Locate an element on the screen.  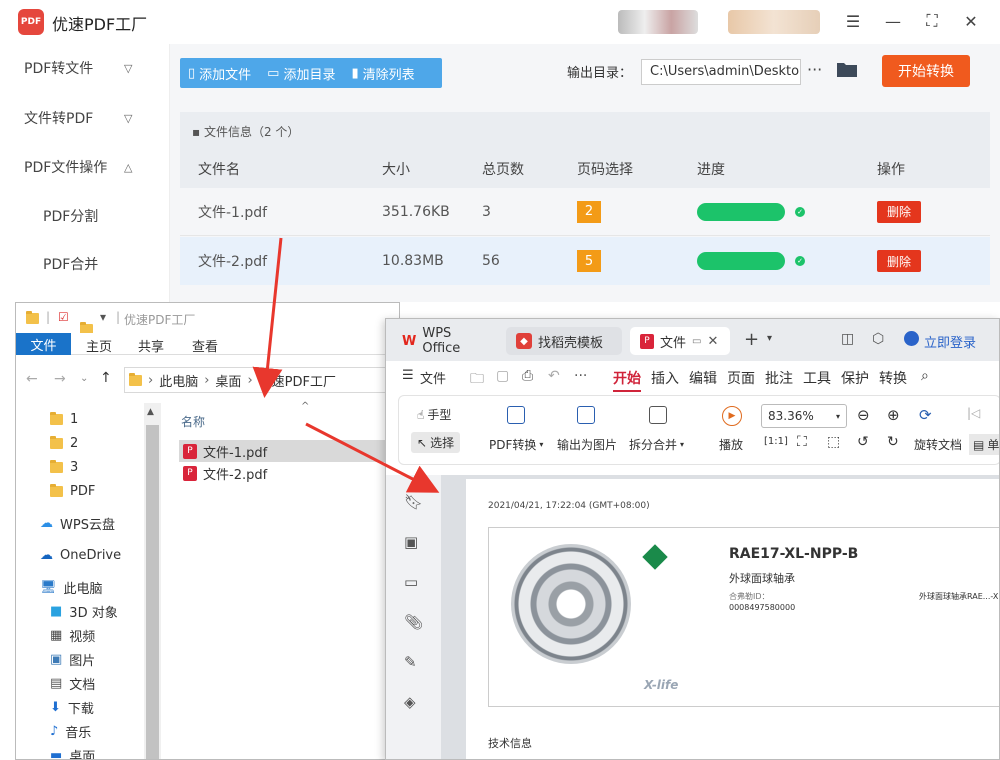
breadcrumb-item: 此电脑 is located at coordinates (178, 380).